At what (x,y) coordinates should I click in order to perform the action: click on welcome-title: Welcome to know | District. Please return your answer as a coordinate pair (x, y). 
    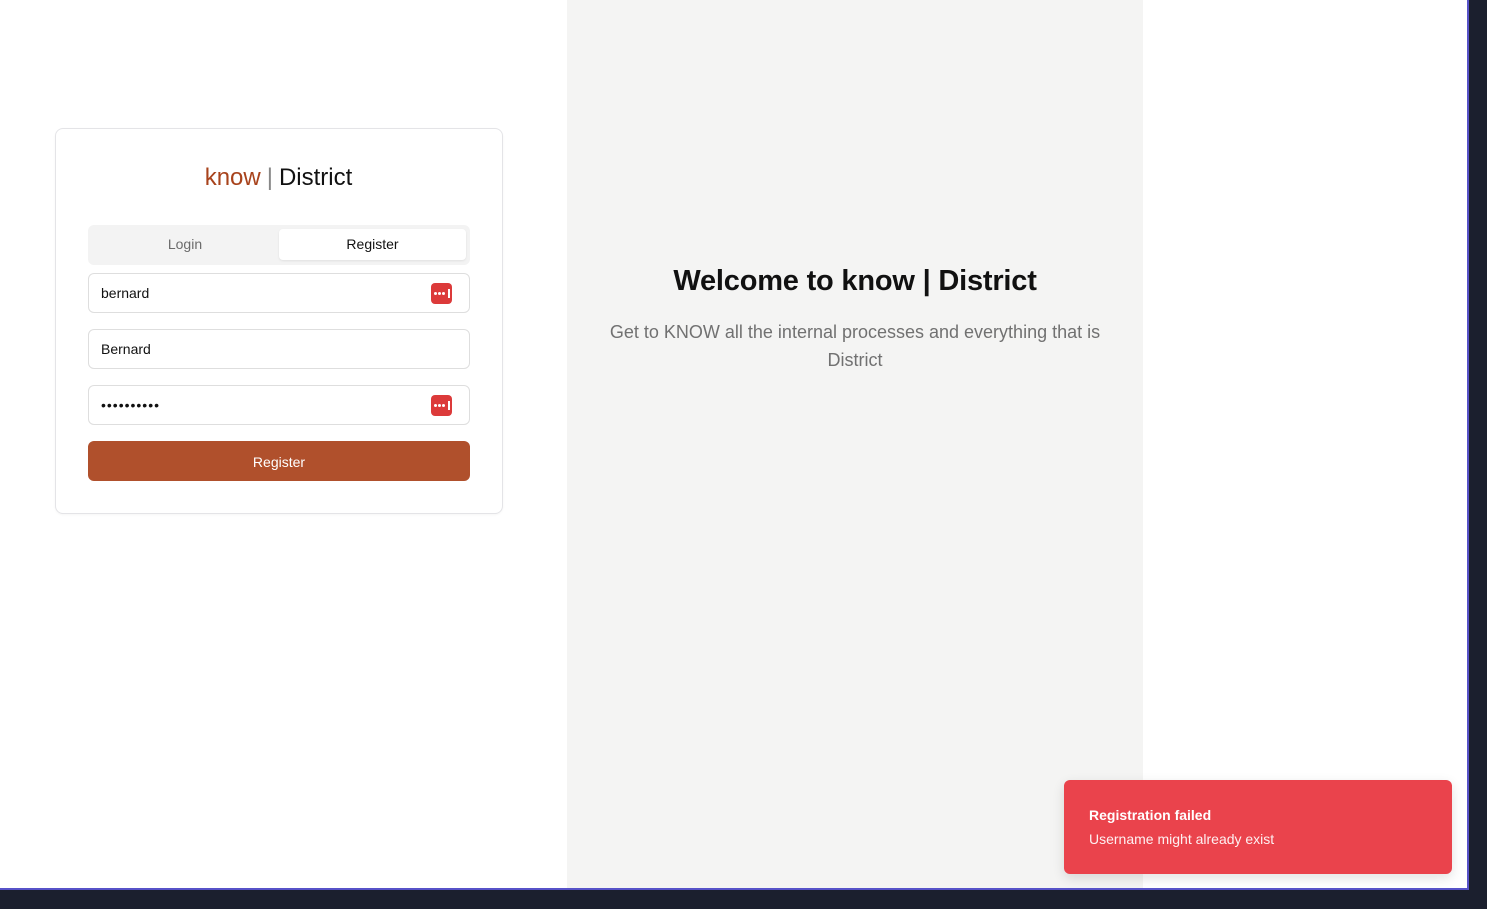
    Looking at the image, I should click on (855, 281).